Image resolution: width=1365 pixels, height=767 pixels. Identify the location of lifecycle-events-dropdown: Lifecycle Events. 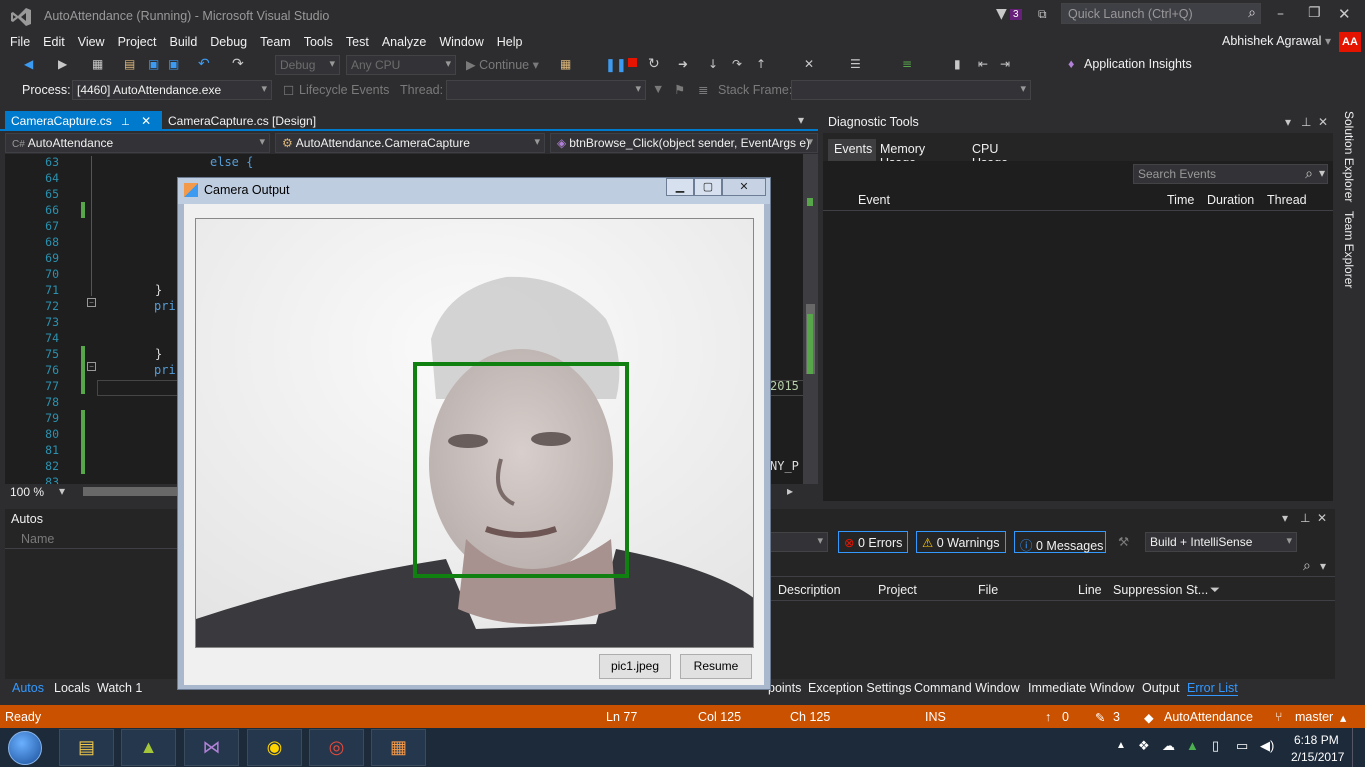
(344, 90).